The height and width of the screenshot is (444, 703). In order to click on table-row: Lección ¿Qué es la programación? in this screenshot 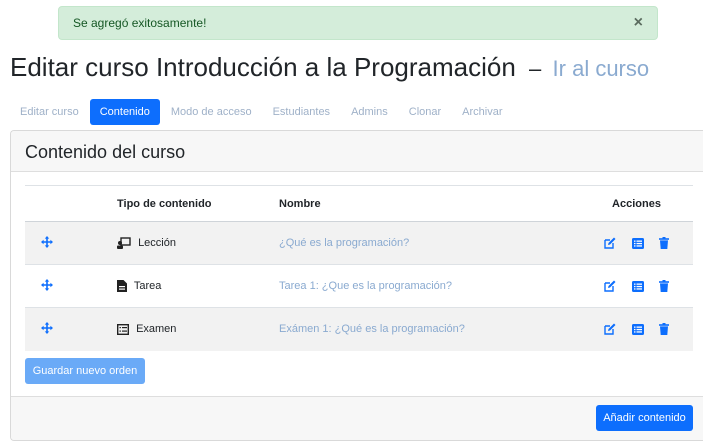, I will do `click(359, 243)`.